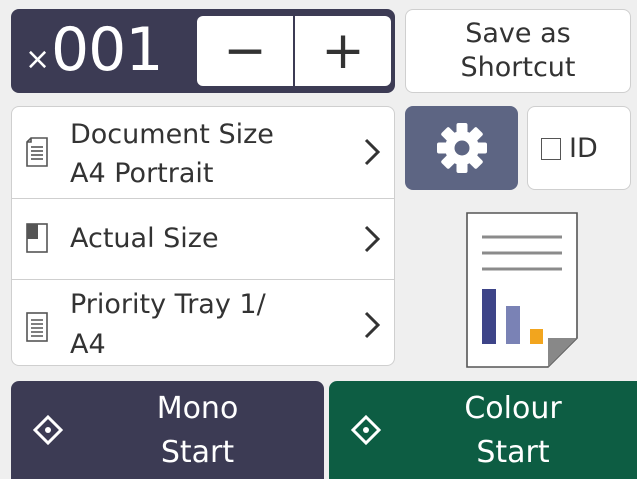 The height and width of the screenshot is (479, 637). What do you see at coordinates (343, 51) in the screenshot?
I see `increase-copies-button: +` at bounding box center [343, 51].